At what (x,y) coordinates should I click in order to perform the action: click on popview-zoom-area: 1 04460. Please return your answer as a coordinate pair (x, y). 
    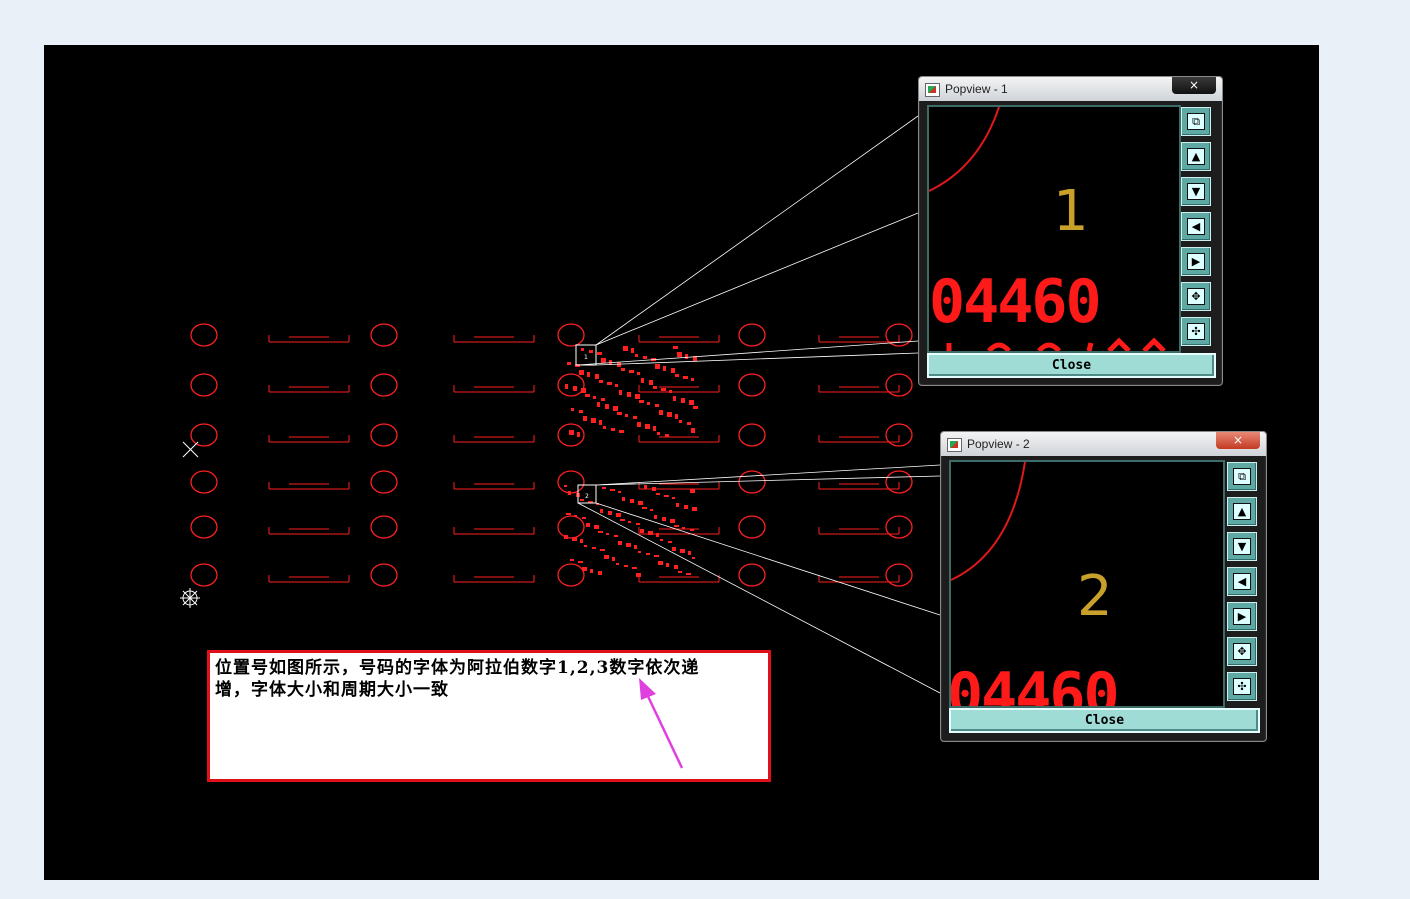
    Looking at the image, I should click on (1054, 229).